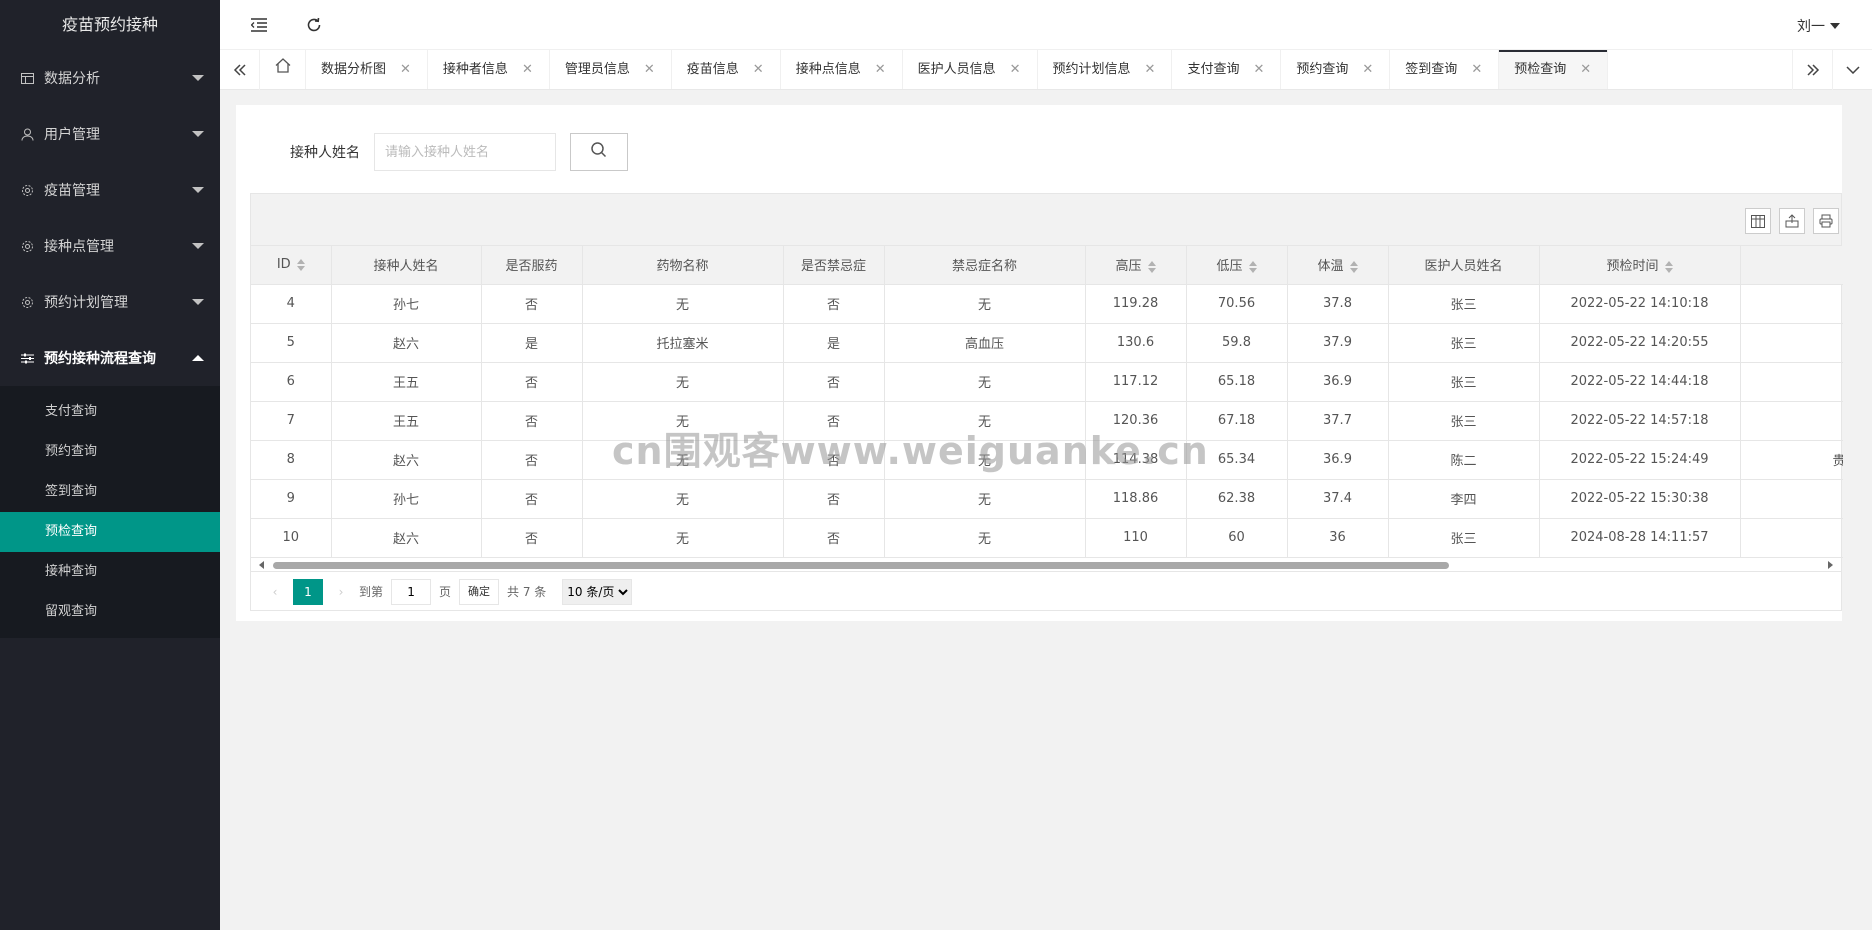 The width and height of the screenshot is (1872, 930). What do you see at coordinates (834, 421) in the screenshot?
I see `table-cell: 否` at bounding box center [834, 421].